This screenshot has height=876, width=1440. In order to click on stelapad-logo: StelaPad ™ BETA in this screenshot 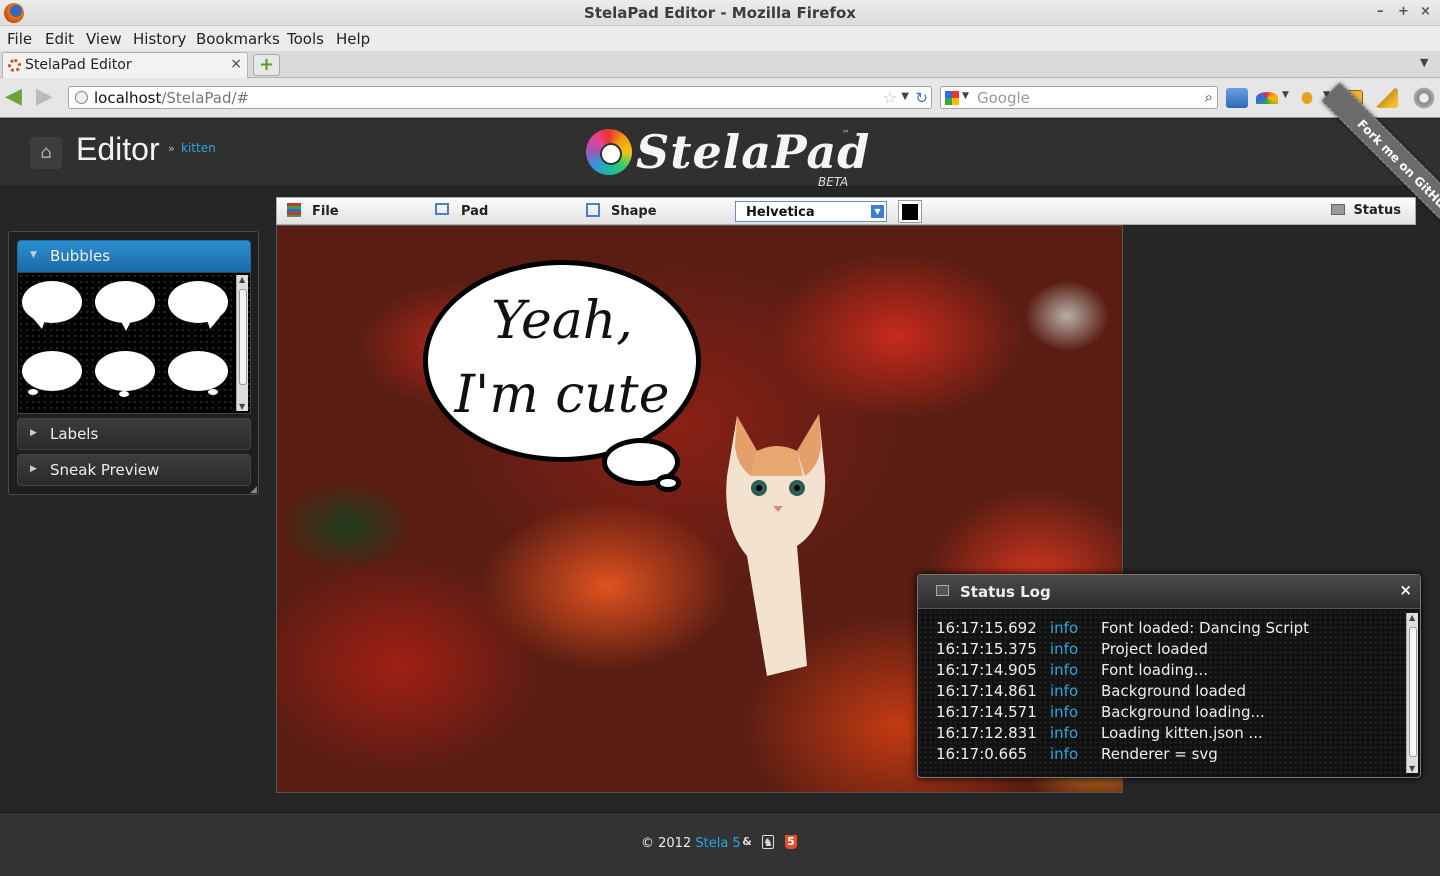, I will do `click(727, 157)`.